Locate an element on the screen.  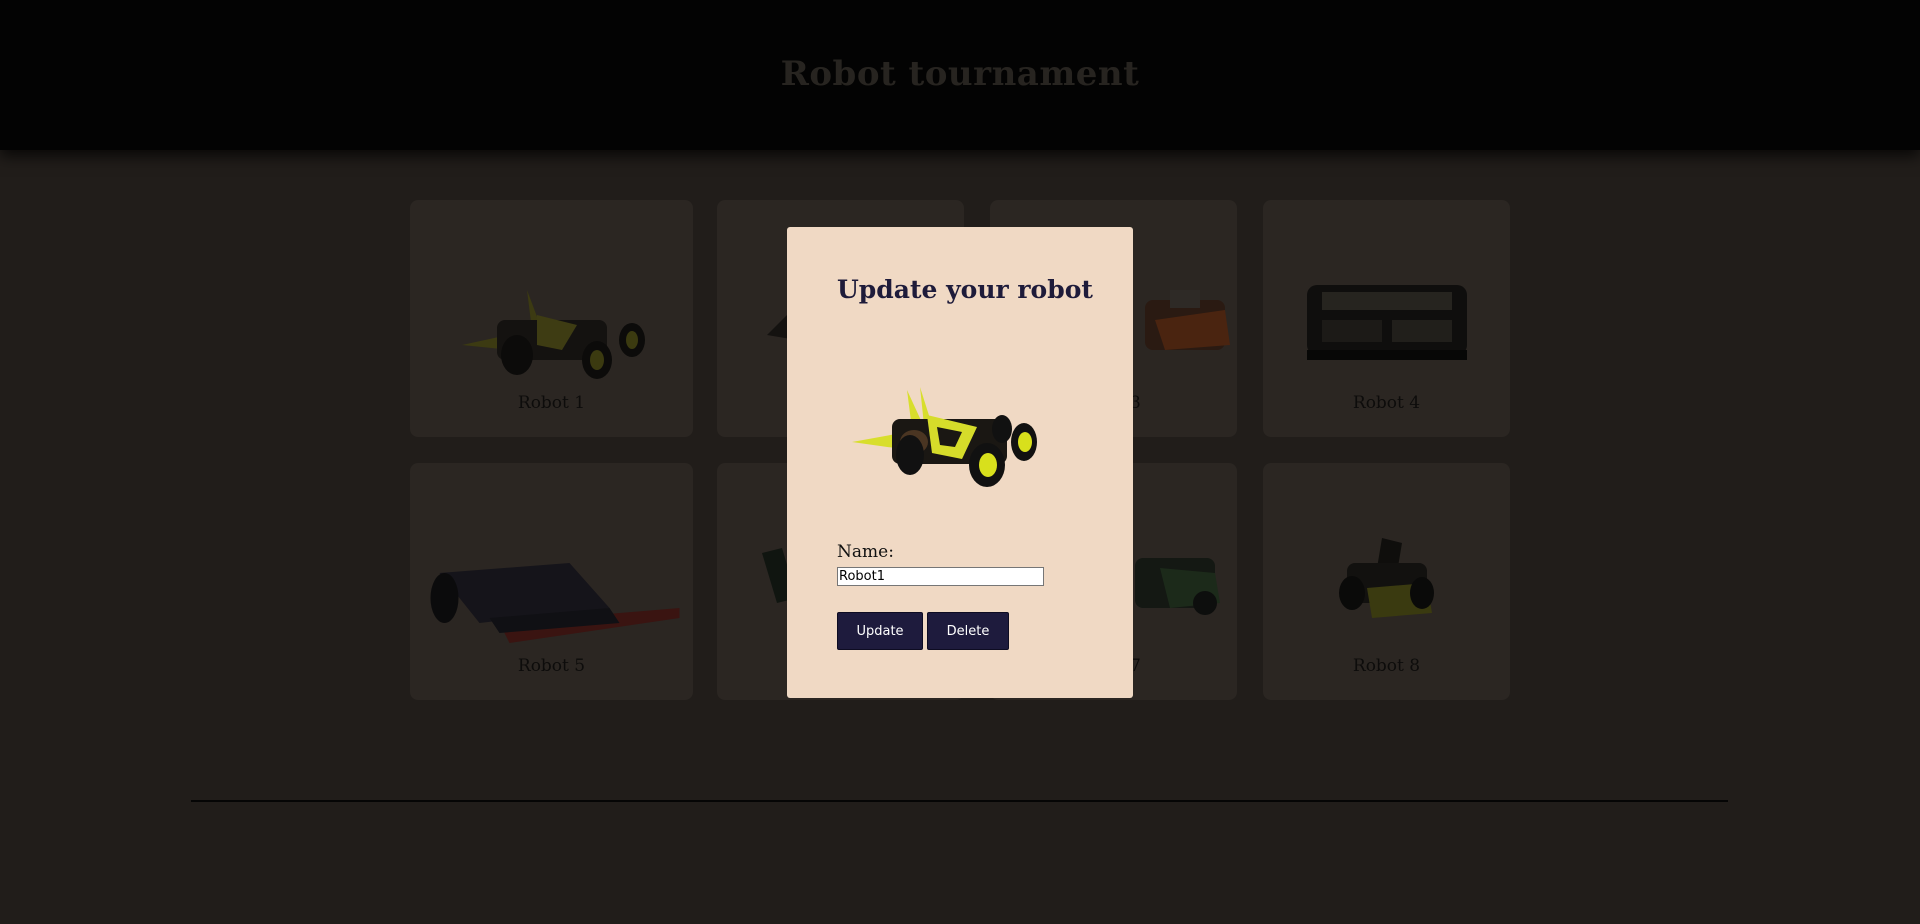
robot-1-image is located at coordinates (553, 334).